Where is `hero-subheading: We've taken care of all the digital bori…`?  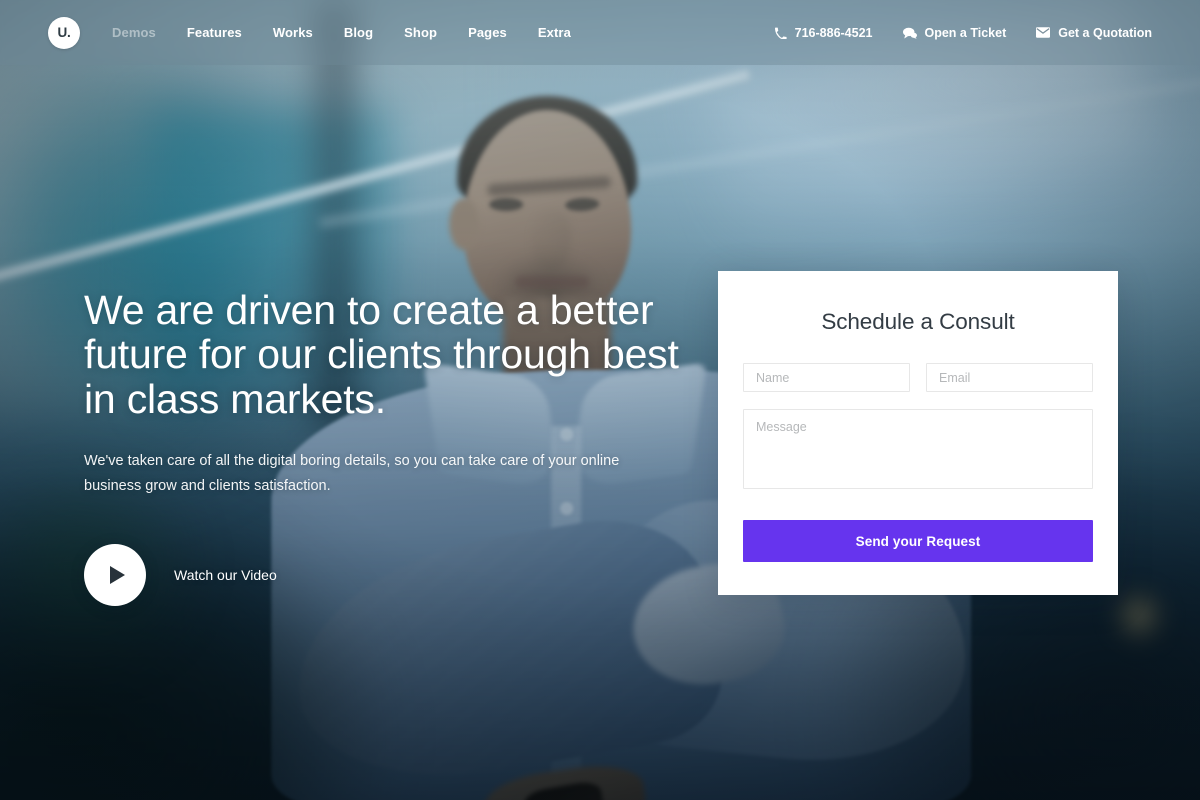 hero-subheading: We've taken care of all the digital bori… is located at coordinates (352, 473).